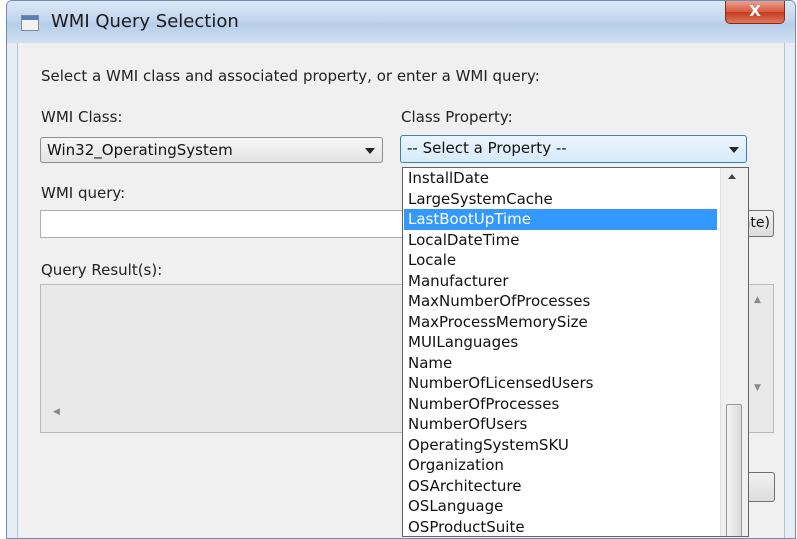  What do you see at coordinates (560, 383) in the screenshot?
I see `property-option: NumberOfLicensedUsers` at bounding box center [560, 383].